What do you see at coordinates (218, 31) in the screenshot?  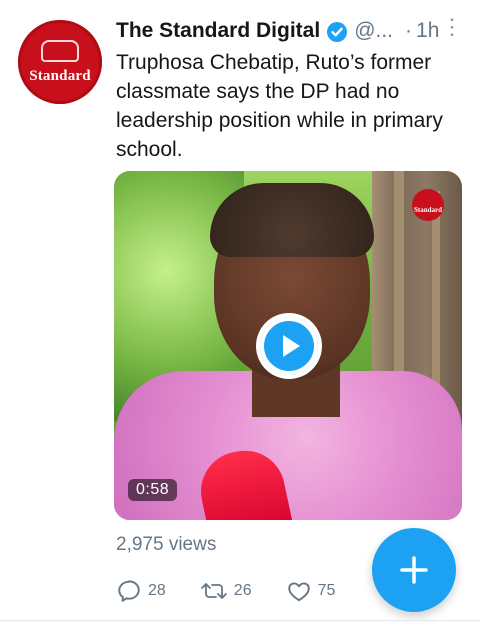 I see `author-name: The Standard Digital` at bounding box center [218, 31].